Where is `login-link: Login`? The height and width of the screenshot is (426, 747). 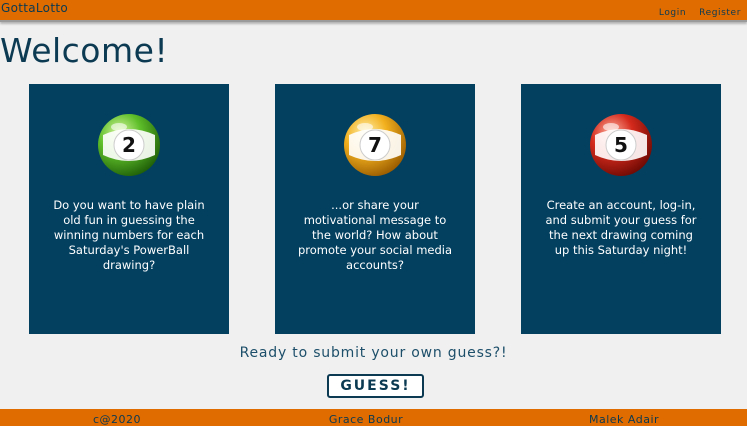
login-link: Login is located at coordinates (672, 13).